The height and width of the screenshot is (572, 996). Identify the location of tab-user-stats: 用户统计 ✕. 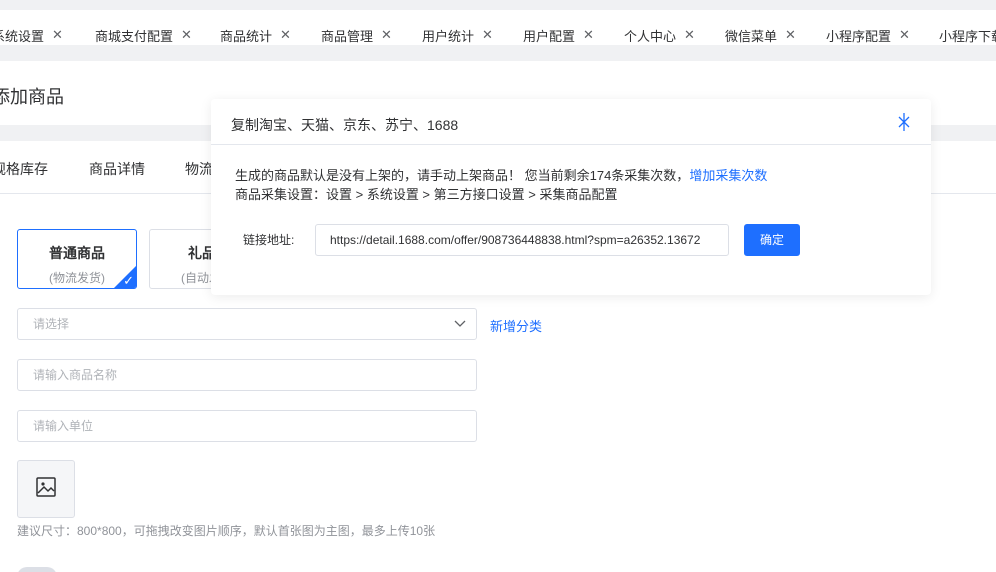
(457, 32).